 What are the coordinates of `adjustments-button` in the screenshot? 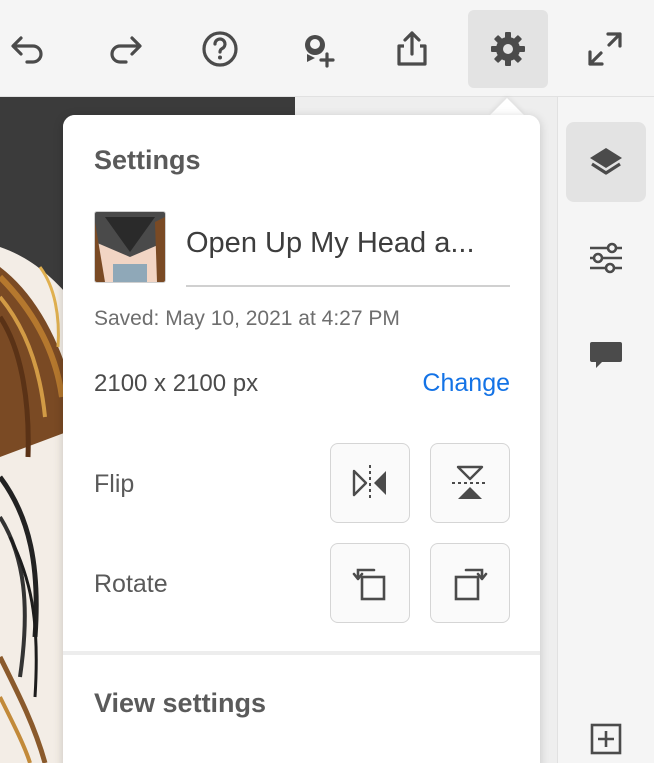 It's located at (606, 258).